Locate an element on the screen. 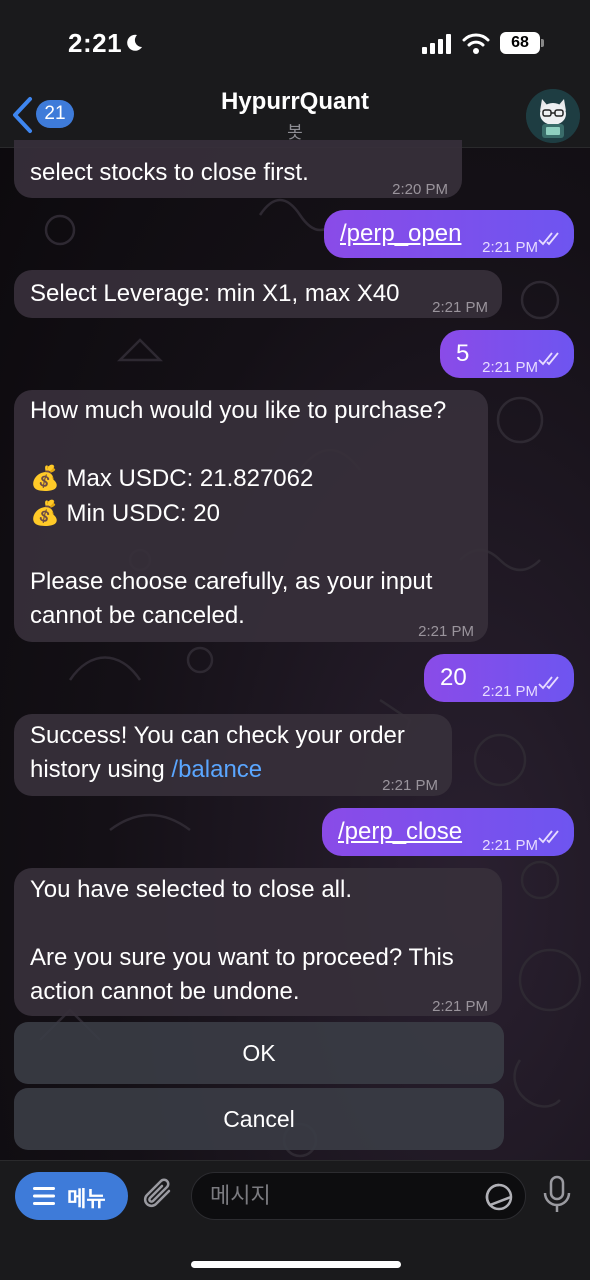 The image size is (590, 1280). balance-command-link: /balance is located at coordinates (216, 769).